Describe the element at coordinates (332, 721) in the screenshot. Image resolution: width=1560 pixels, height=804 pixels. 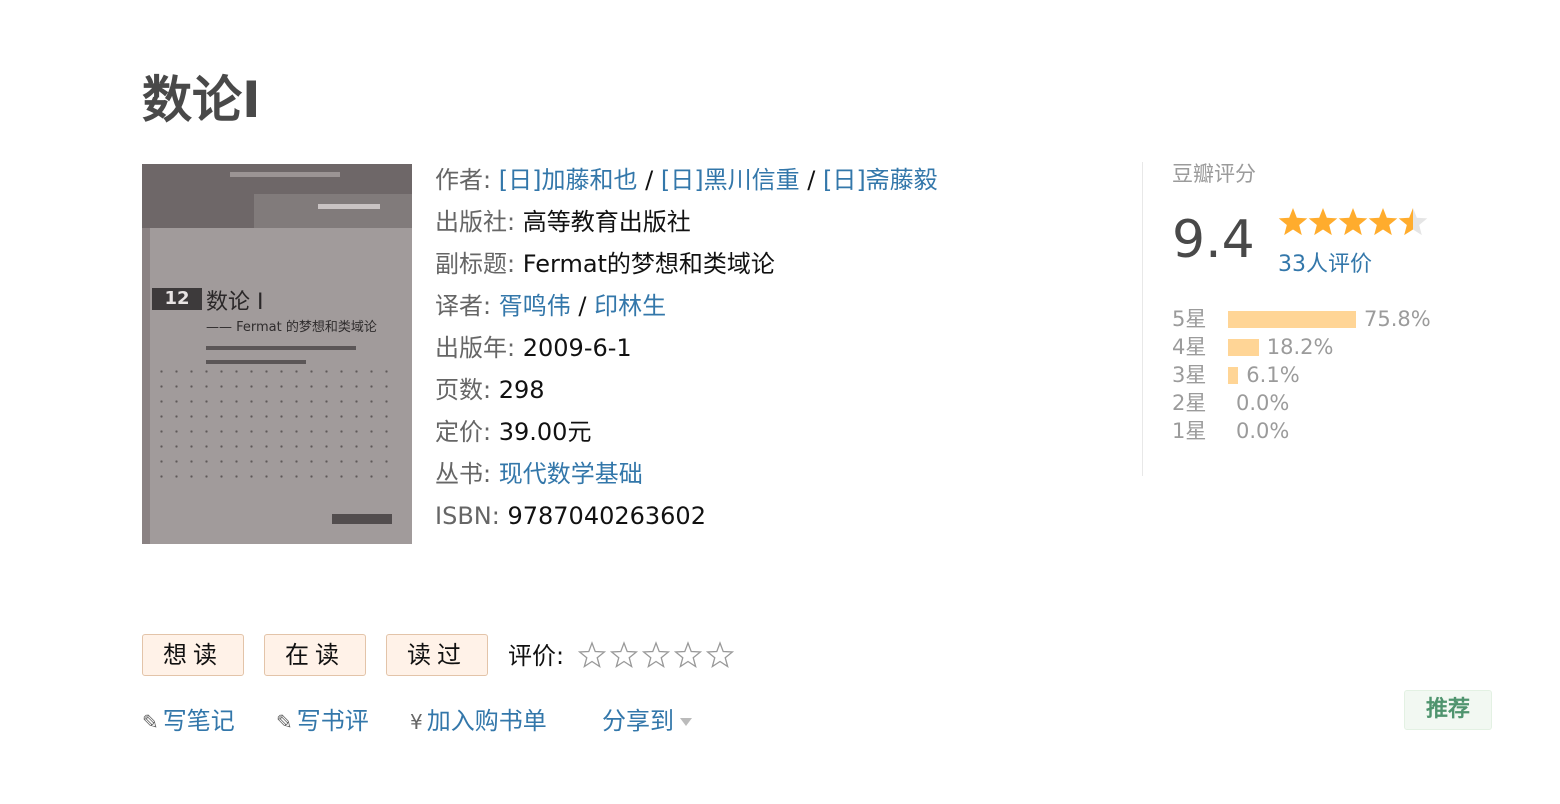
I see `write-review-label: 写书评` at that location.